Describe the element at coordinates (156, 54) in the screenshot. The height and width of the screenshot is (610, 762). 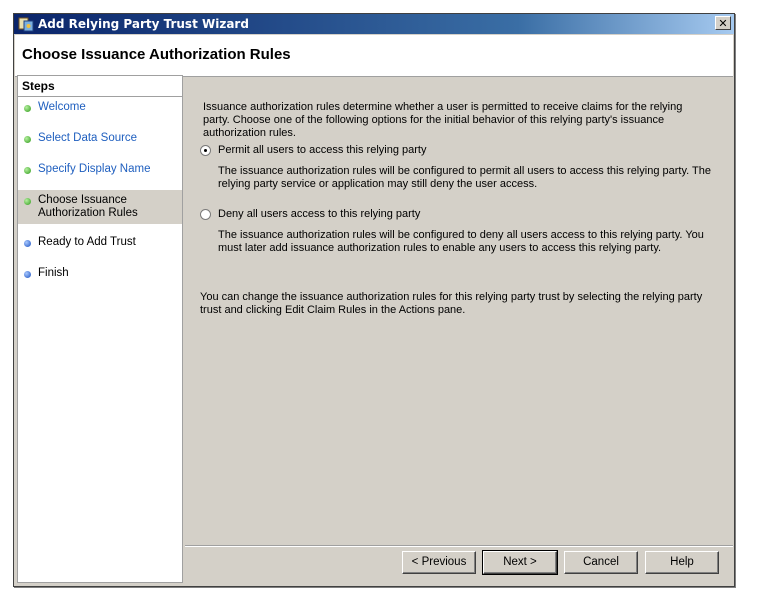
I see `page-title: Choose Issuance Authorization Rules` at that location.